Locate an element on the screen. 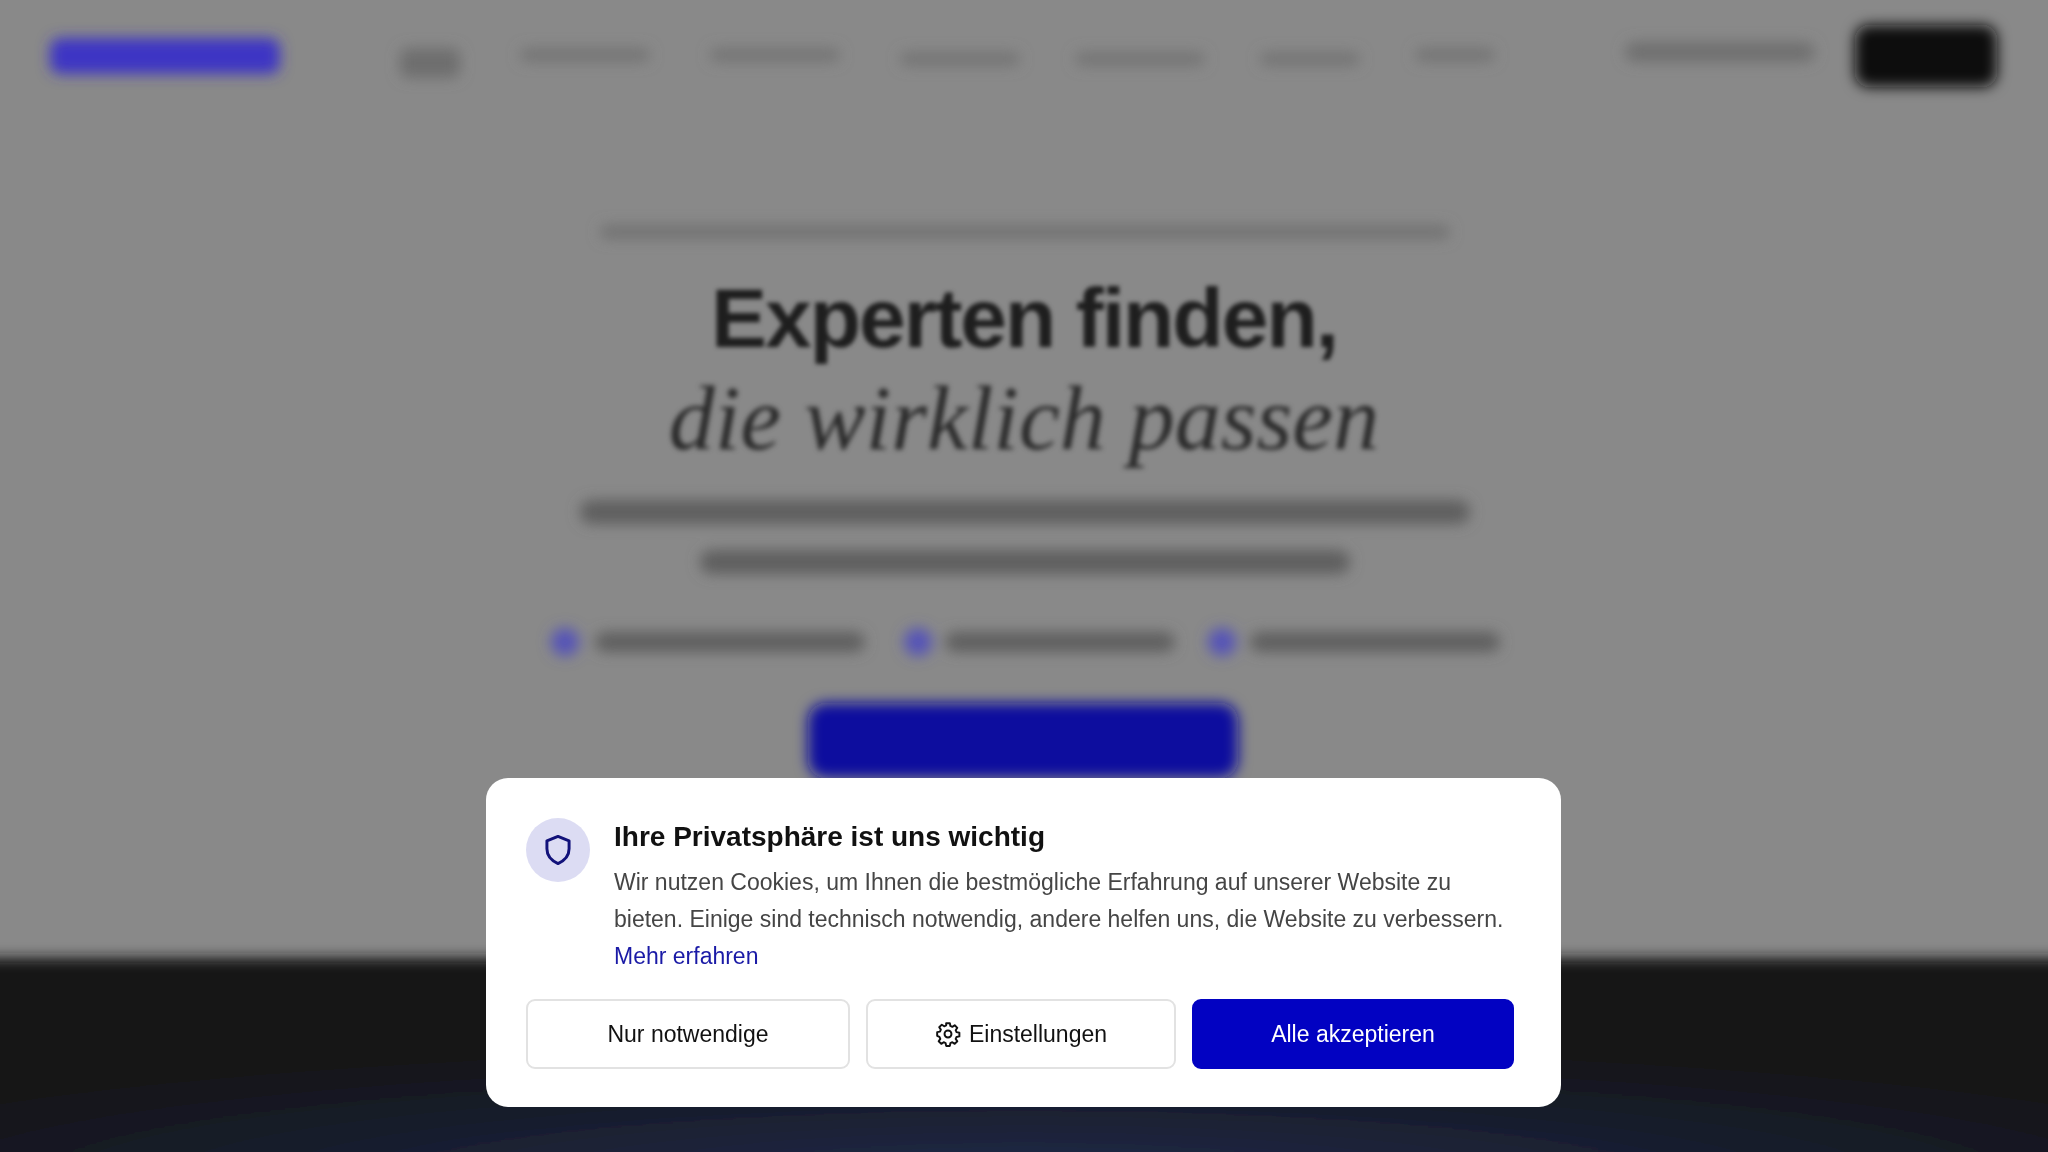 This screenshot has width=2048, height=1152. cookie-text: Wir nutzen Cookies, um Ihnen die bestmögliche Erfahrung auf unserer Website zu bieten. Einige sind technisch notwendig, andere helfen uns, die Website zu verbessern. Mehr erfahren is located at coordinates (1059, 919).